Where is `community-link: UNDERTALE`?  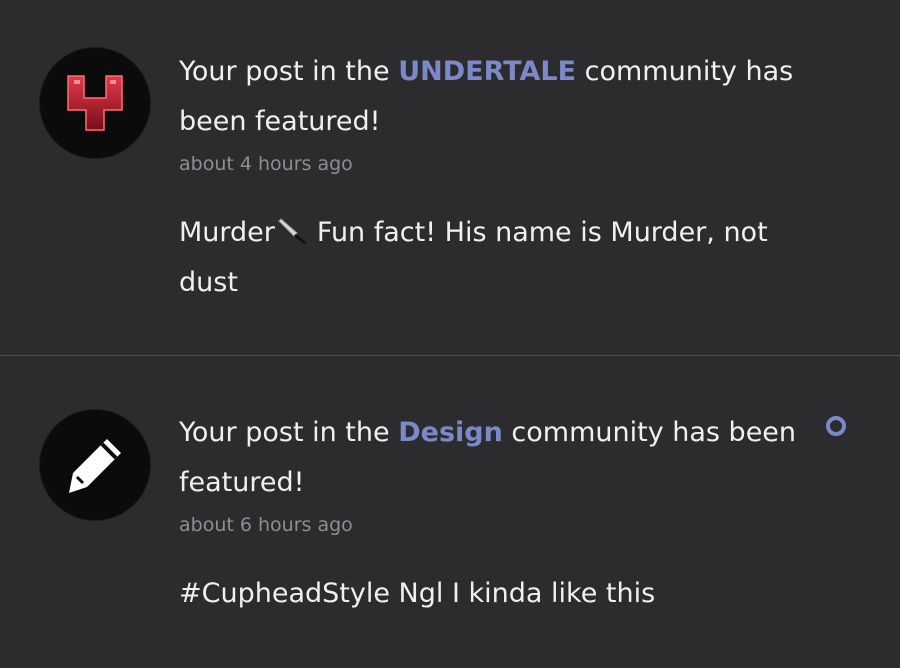 community-link: UNDERTALE is located at coordinates (487, 71).